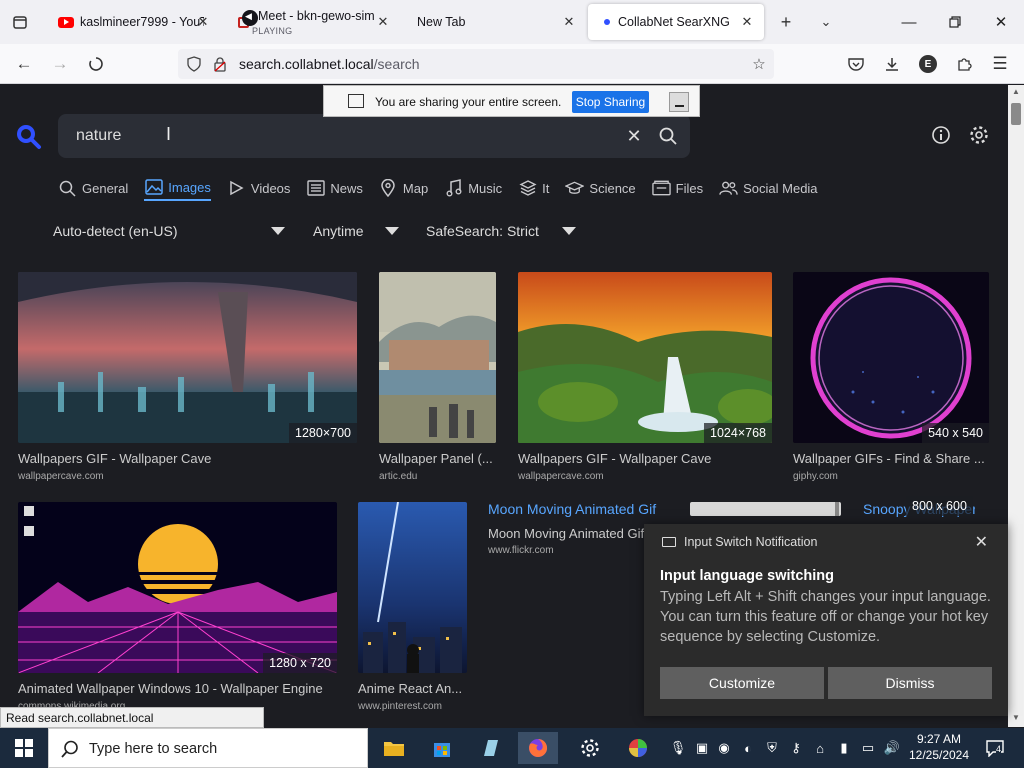 The width and height of the screenshot is (1024, 768). What do you see at coordinates (93, 188) in the screenshot?
I see `category-general: General` at bounding box center [93, 188].